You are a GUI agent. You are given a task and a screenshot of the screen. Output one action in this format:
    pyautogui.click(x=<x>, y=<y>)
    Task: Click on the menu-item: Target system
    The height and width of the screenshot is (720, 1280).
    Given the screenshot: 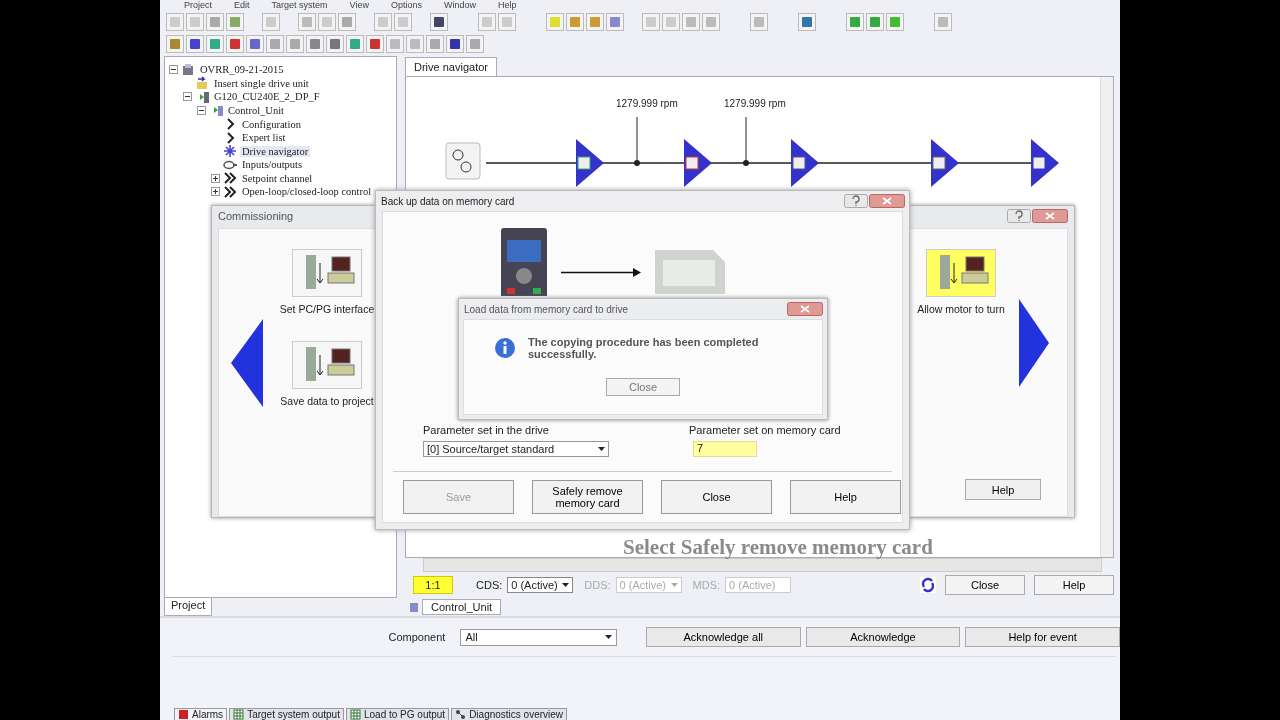 What is the action you would take?
    pyautogui.click(x=299, y=5)
    